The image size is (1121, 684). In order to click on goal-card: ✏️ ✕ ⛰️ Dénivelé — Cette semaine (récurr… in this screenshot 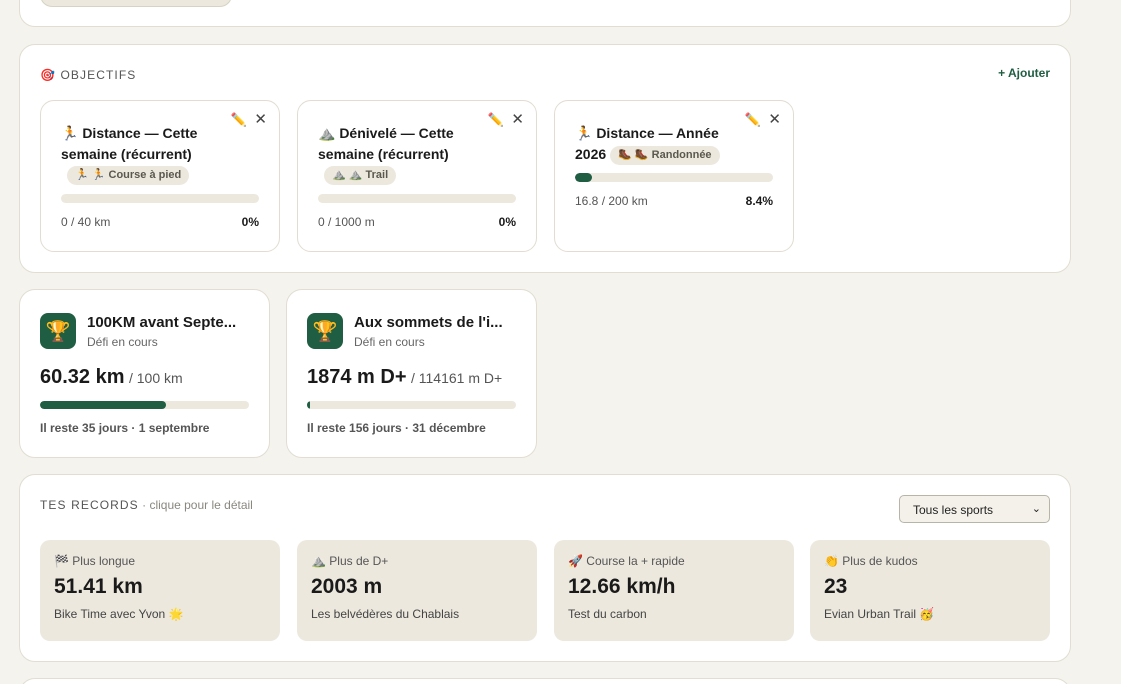, I will do `click(417, 176)`.